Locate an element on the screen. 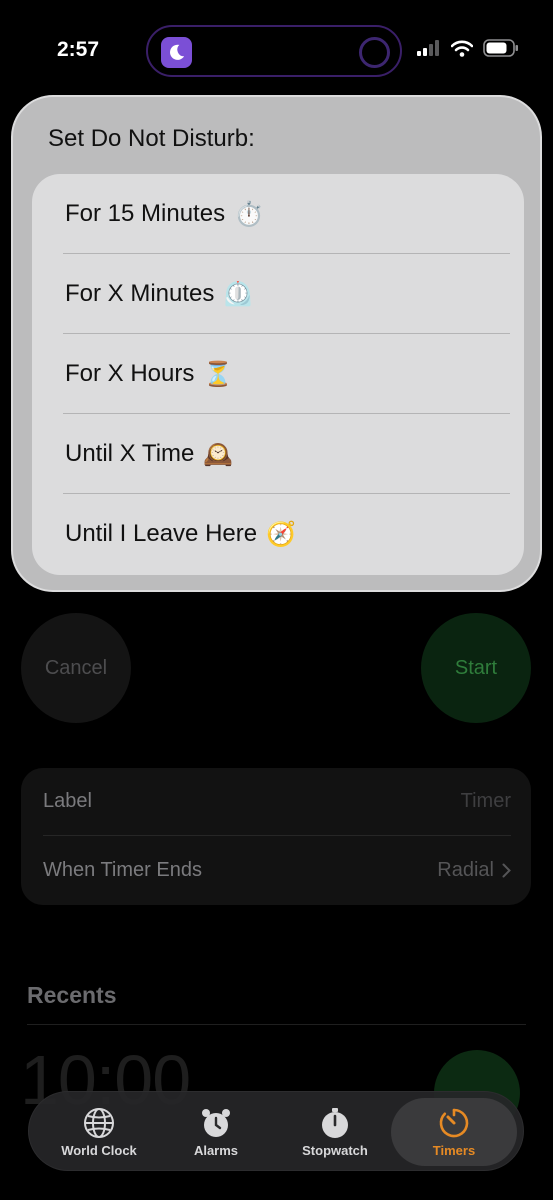 The image size is (553, 1200). alarm-clock-icon is located at coordinates (216, 1122).